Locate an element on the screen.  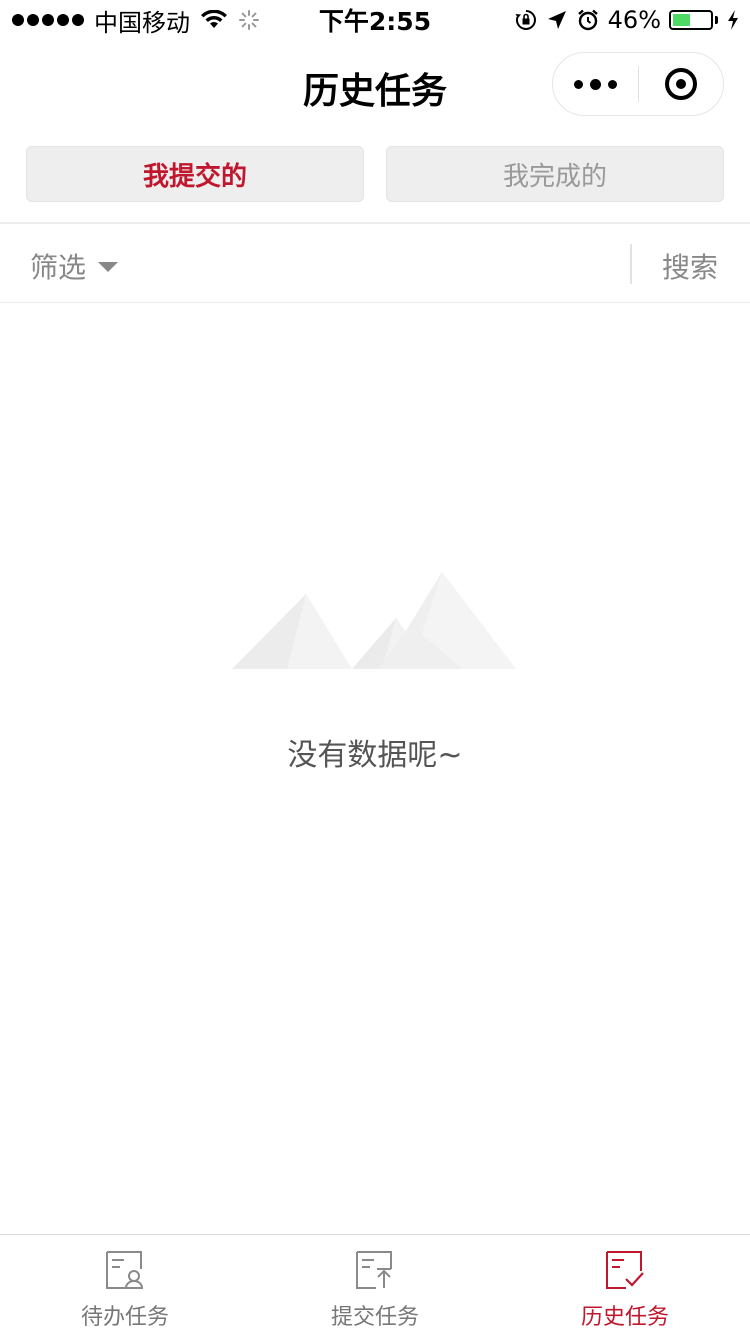
tab-submitted-by-me: 我提交的 is located at coordinates (195, 174).